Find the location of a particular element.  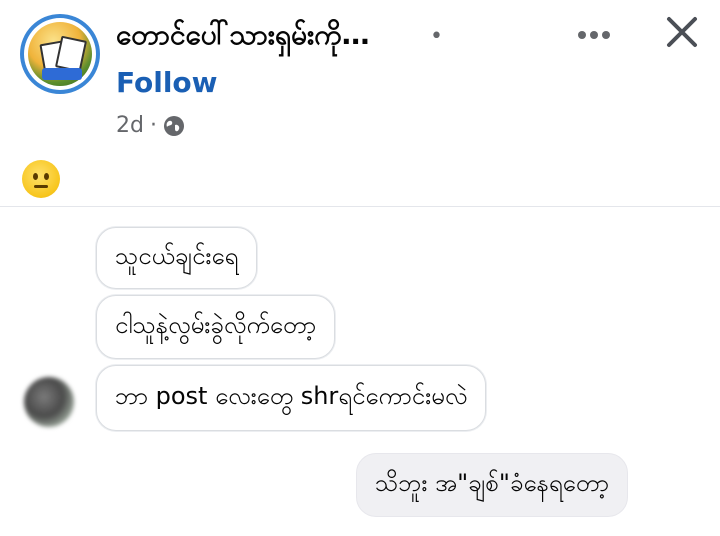

incoming-message-2: ငါသူနဲ့လွမ်းခွဲလိုက်တော့ is located at coordinates (216, 327).